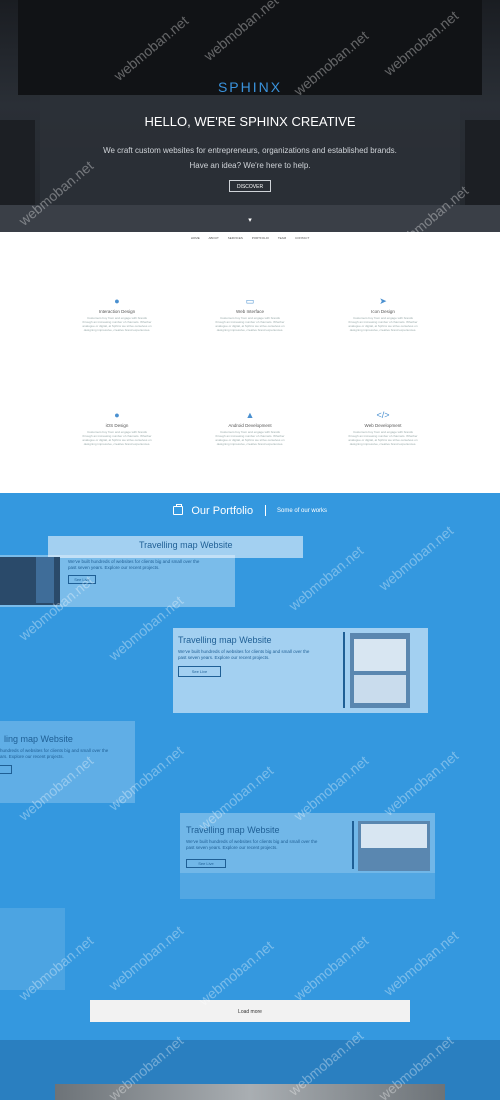 This screenshot has width=500, height=1104. I want to click on service-title: Android Development, so click(250, 425).